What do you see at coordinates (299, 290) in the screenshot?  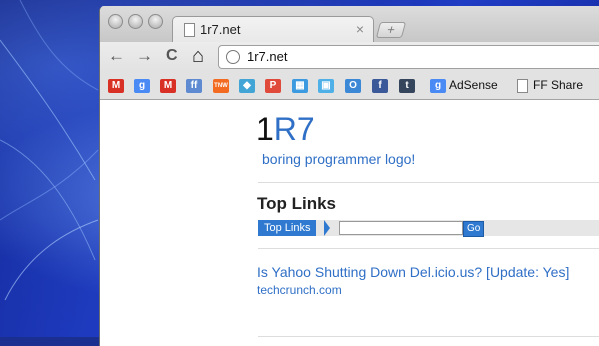 I see `article-source-link: techcrunch.com` at bounding box center [299, 290].